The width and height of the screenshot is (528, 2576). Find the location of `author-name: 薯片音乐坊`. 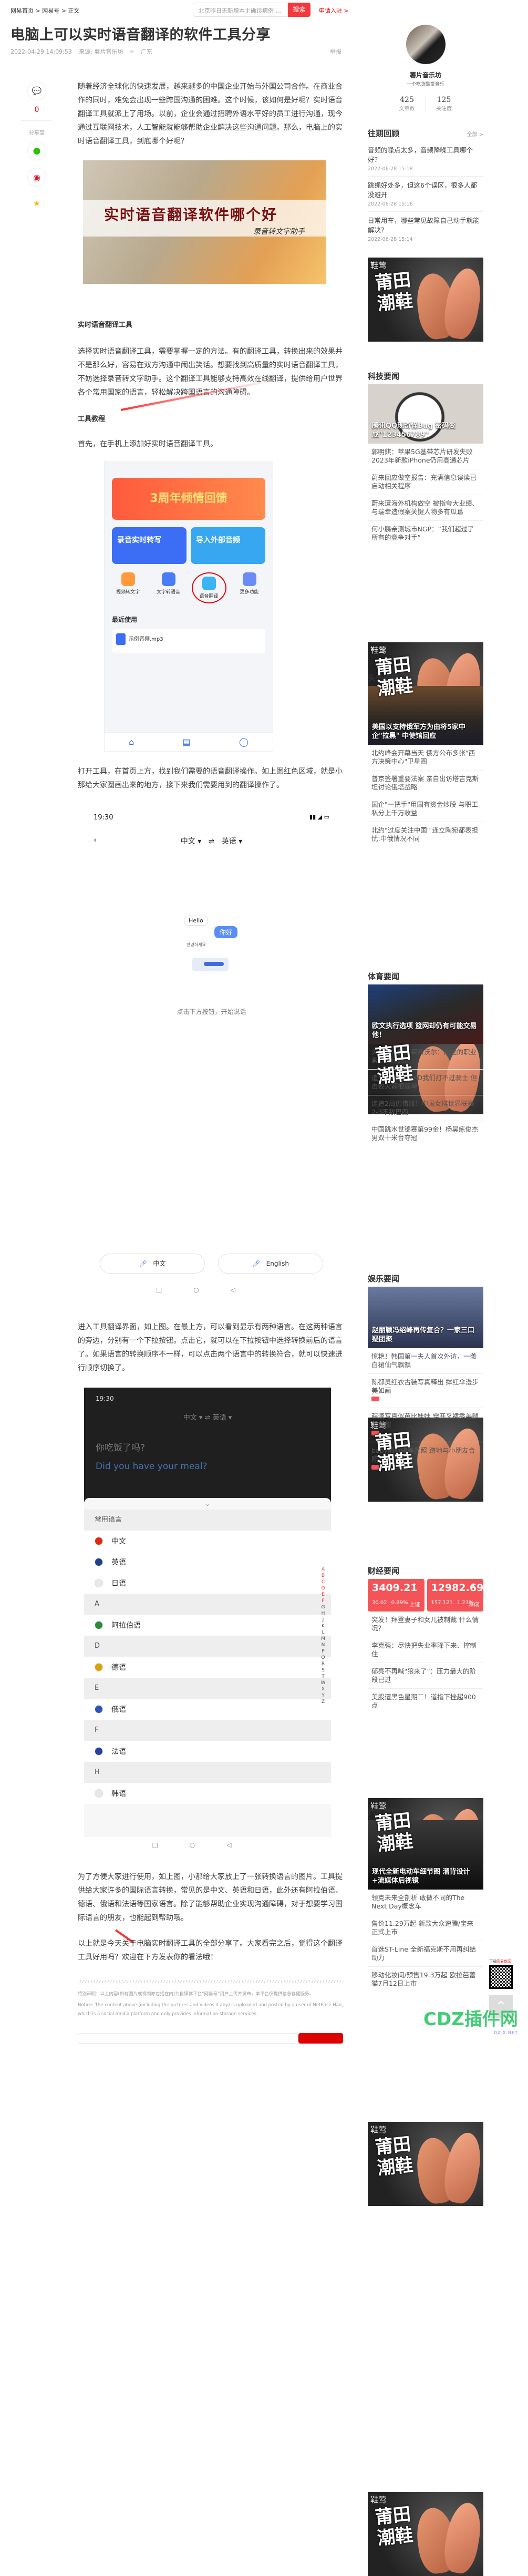

author-name: 薯片音乐坊 is located at coordinates (425, 74).